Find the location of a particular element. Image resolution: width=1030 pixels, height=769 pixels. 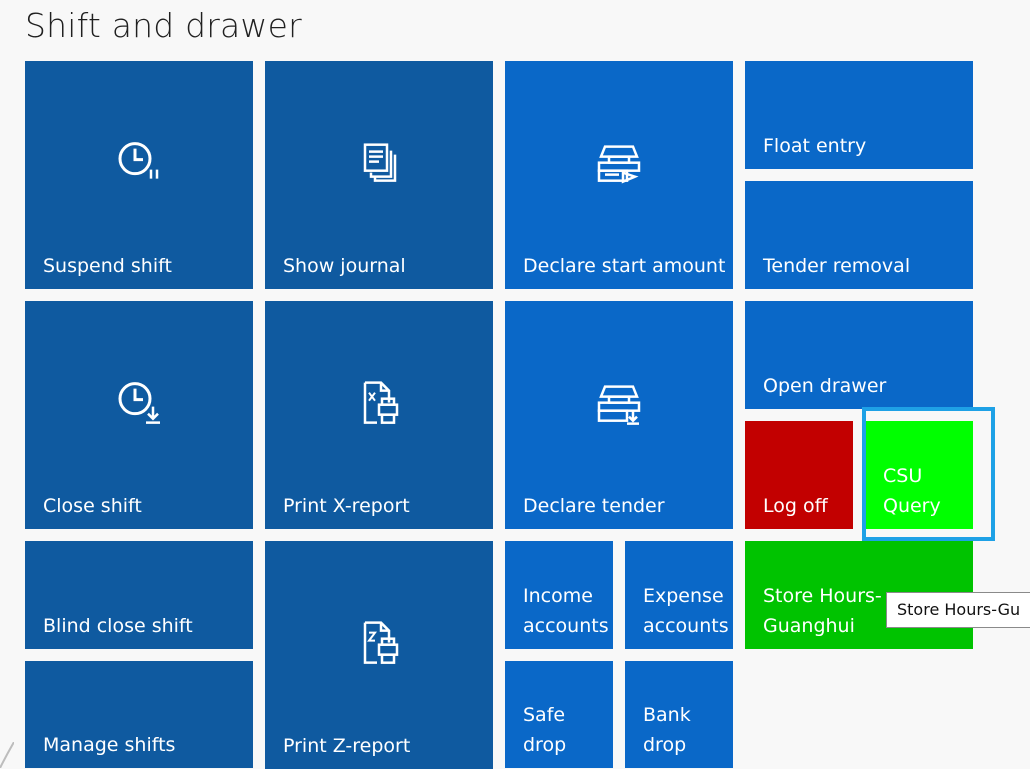

bank-drop-tile: Bank drop is located at coordinates (679, 714).